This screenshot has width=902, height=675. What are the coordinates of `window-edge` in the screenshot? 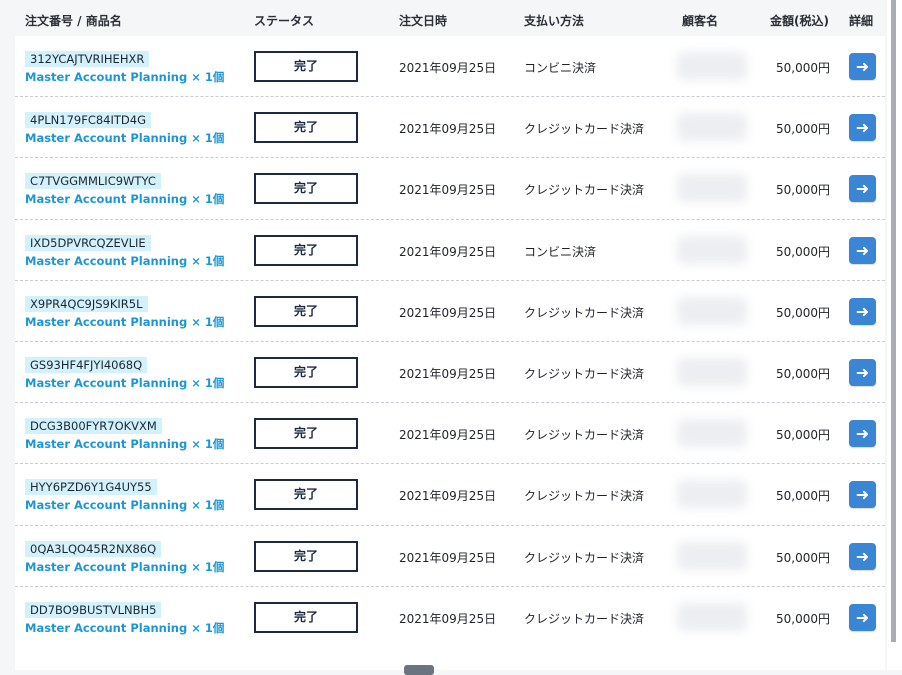 It's located at (894, 335).